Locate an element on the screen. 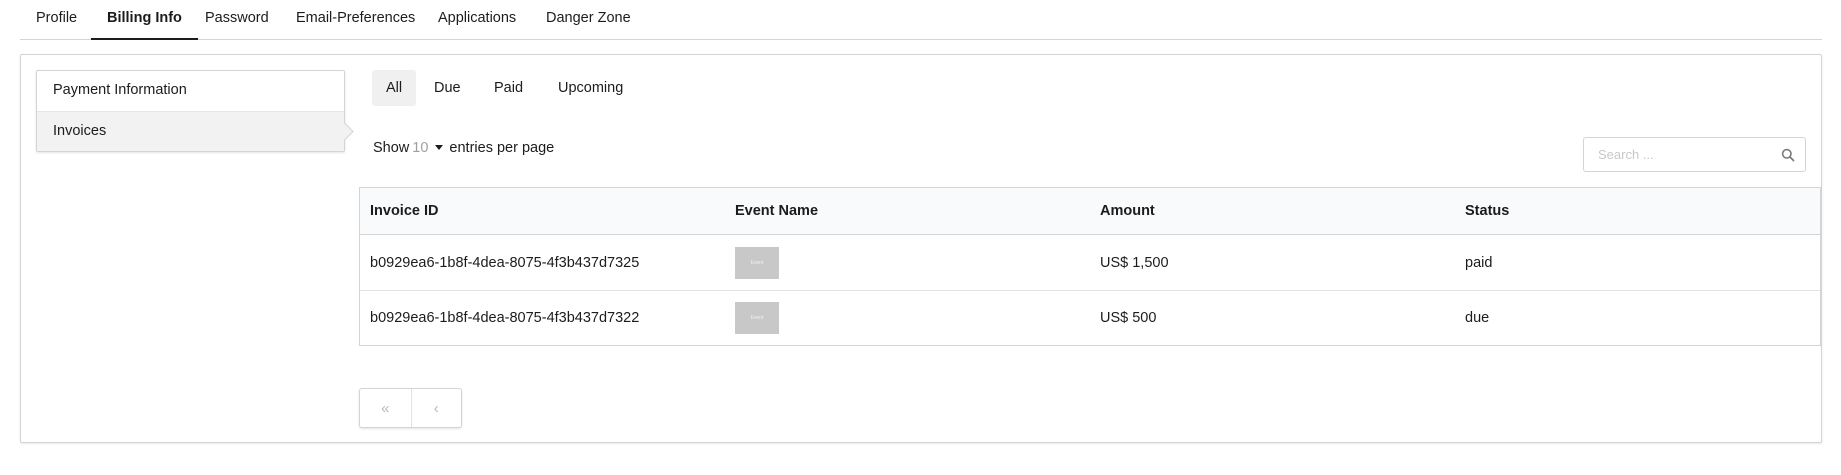 The image size is (1841, 475). search-box is located at coordinates (1694, 154).